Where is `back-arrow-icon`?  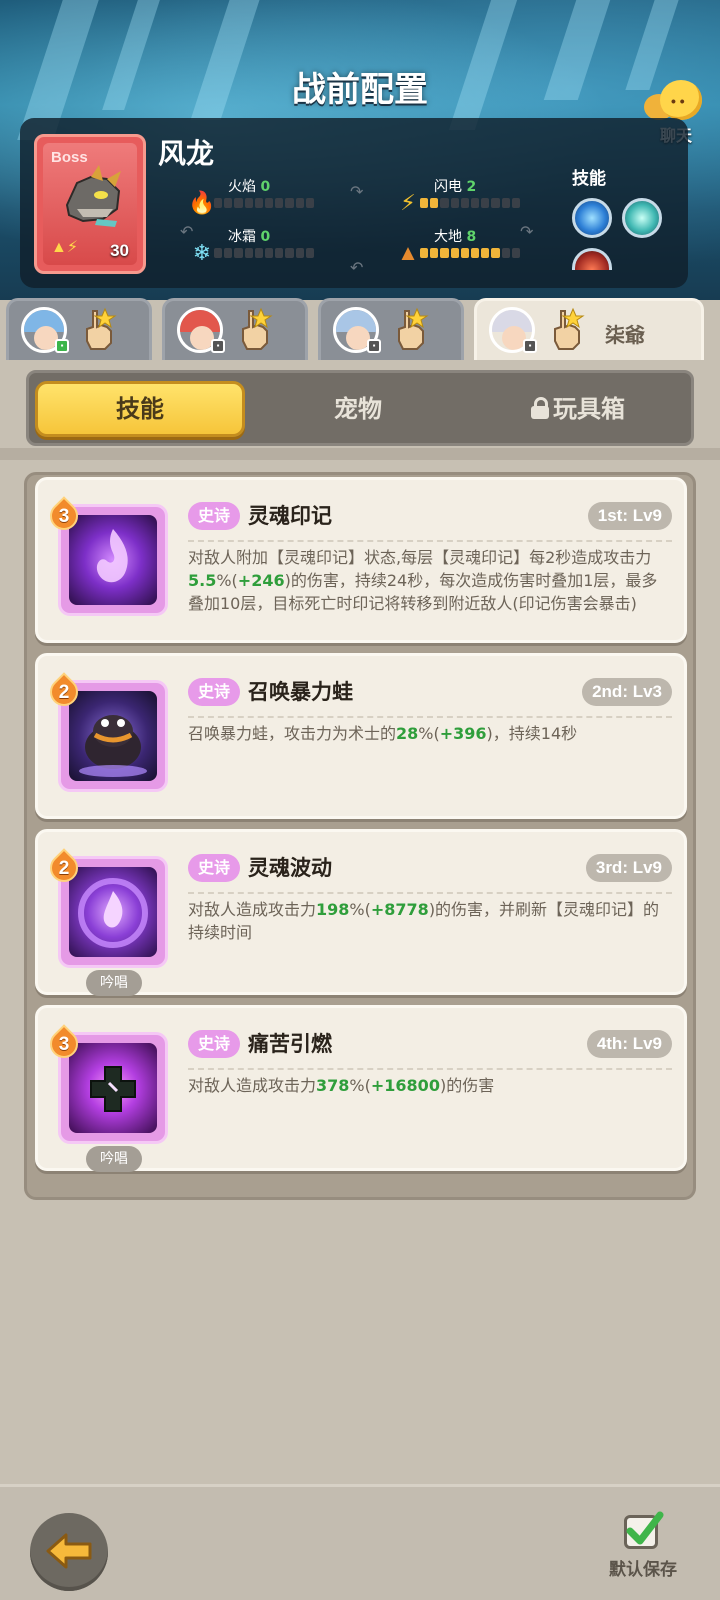 back-arrow-icon is located at coordinates (69, 1551).